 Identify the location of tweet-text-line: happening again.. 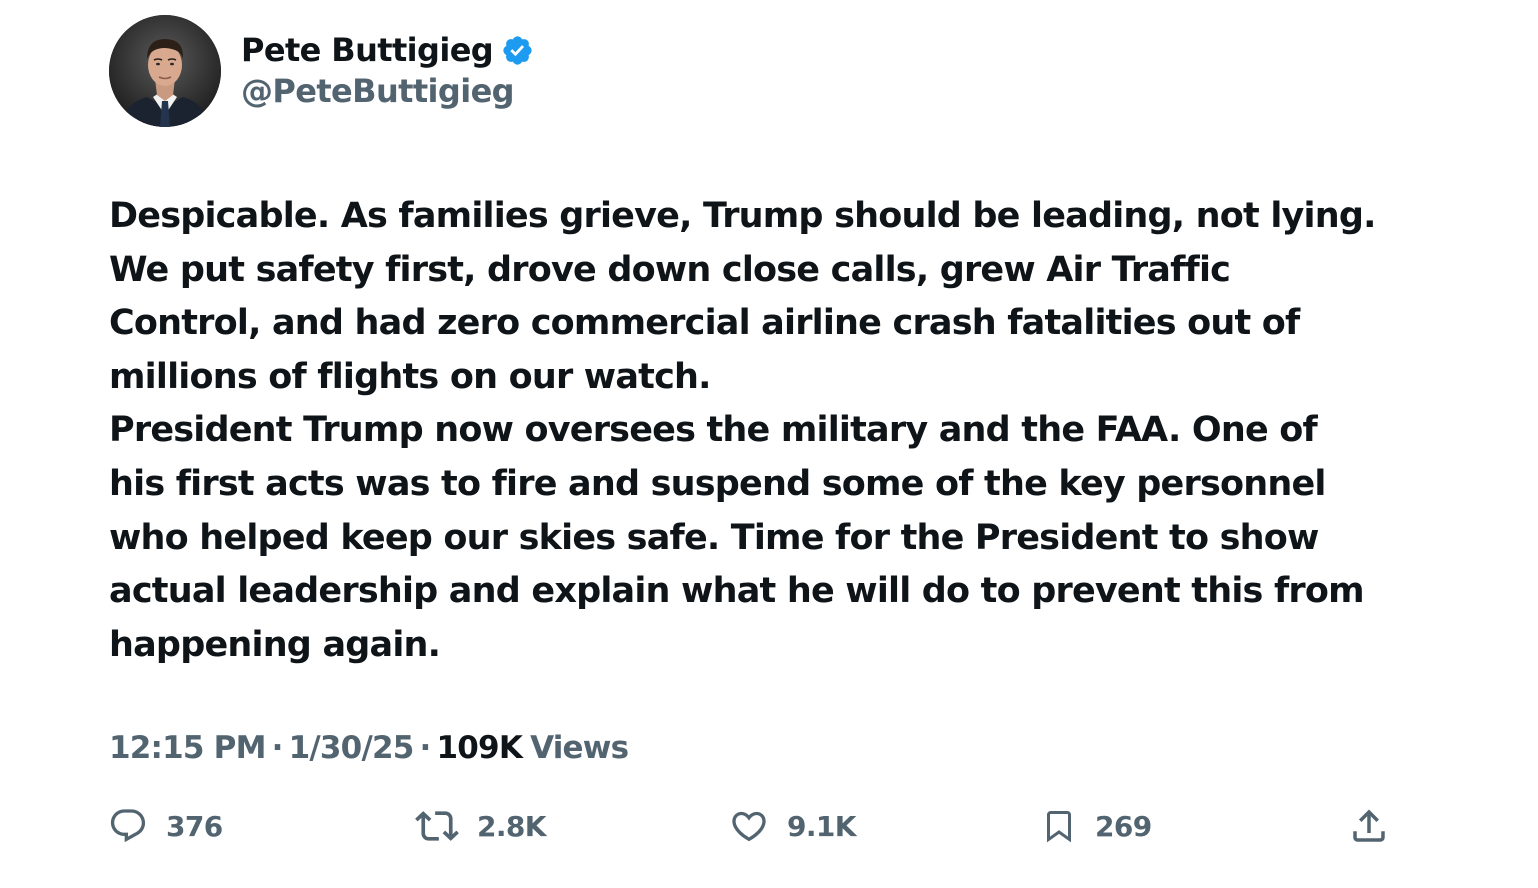
(275, 644).